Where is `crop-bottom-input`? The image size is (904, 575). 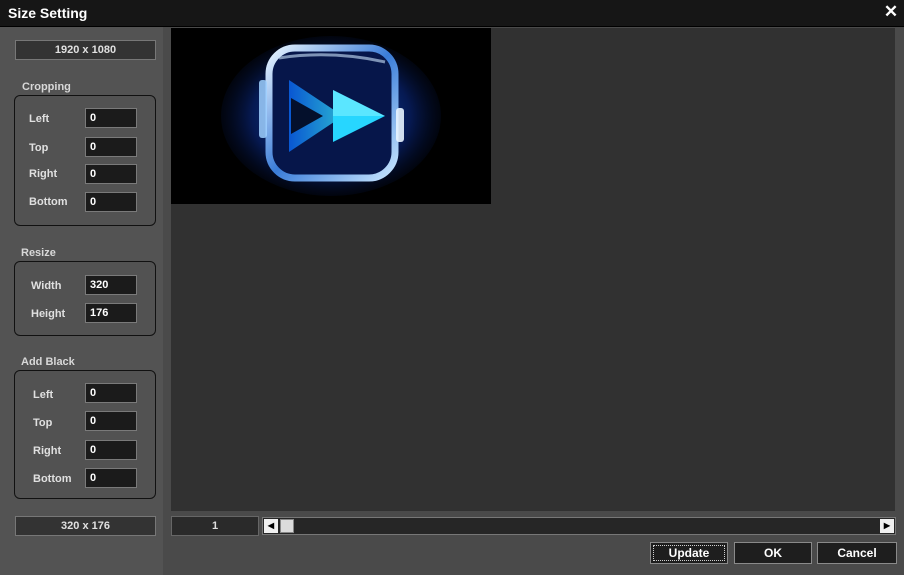 crop-bottom-input is located at coordinates (111, 202).